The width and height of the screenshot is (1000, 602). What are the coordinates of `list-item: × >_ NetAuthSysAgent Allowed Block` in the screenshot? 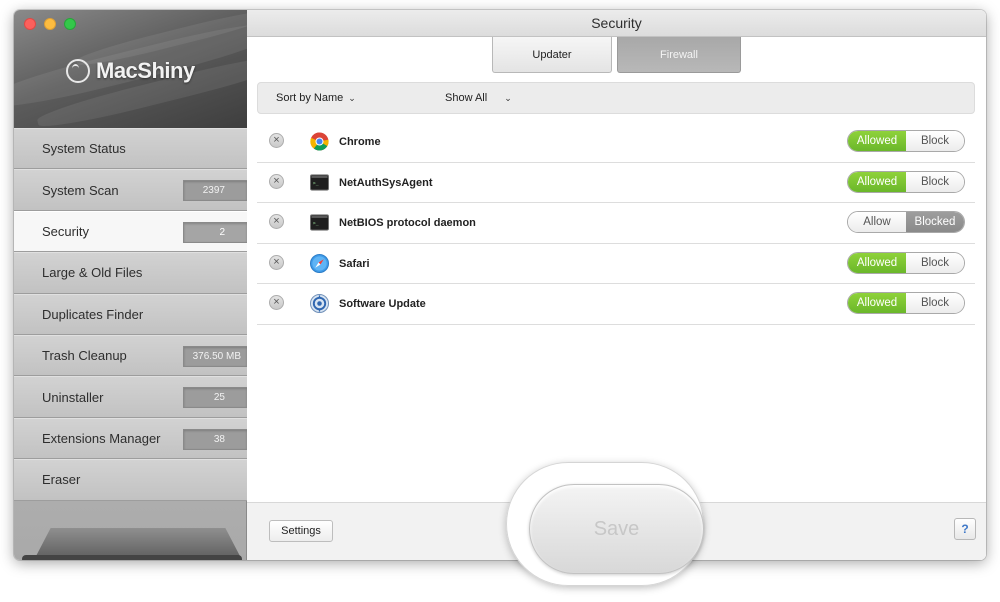 It's located at (616, 183).